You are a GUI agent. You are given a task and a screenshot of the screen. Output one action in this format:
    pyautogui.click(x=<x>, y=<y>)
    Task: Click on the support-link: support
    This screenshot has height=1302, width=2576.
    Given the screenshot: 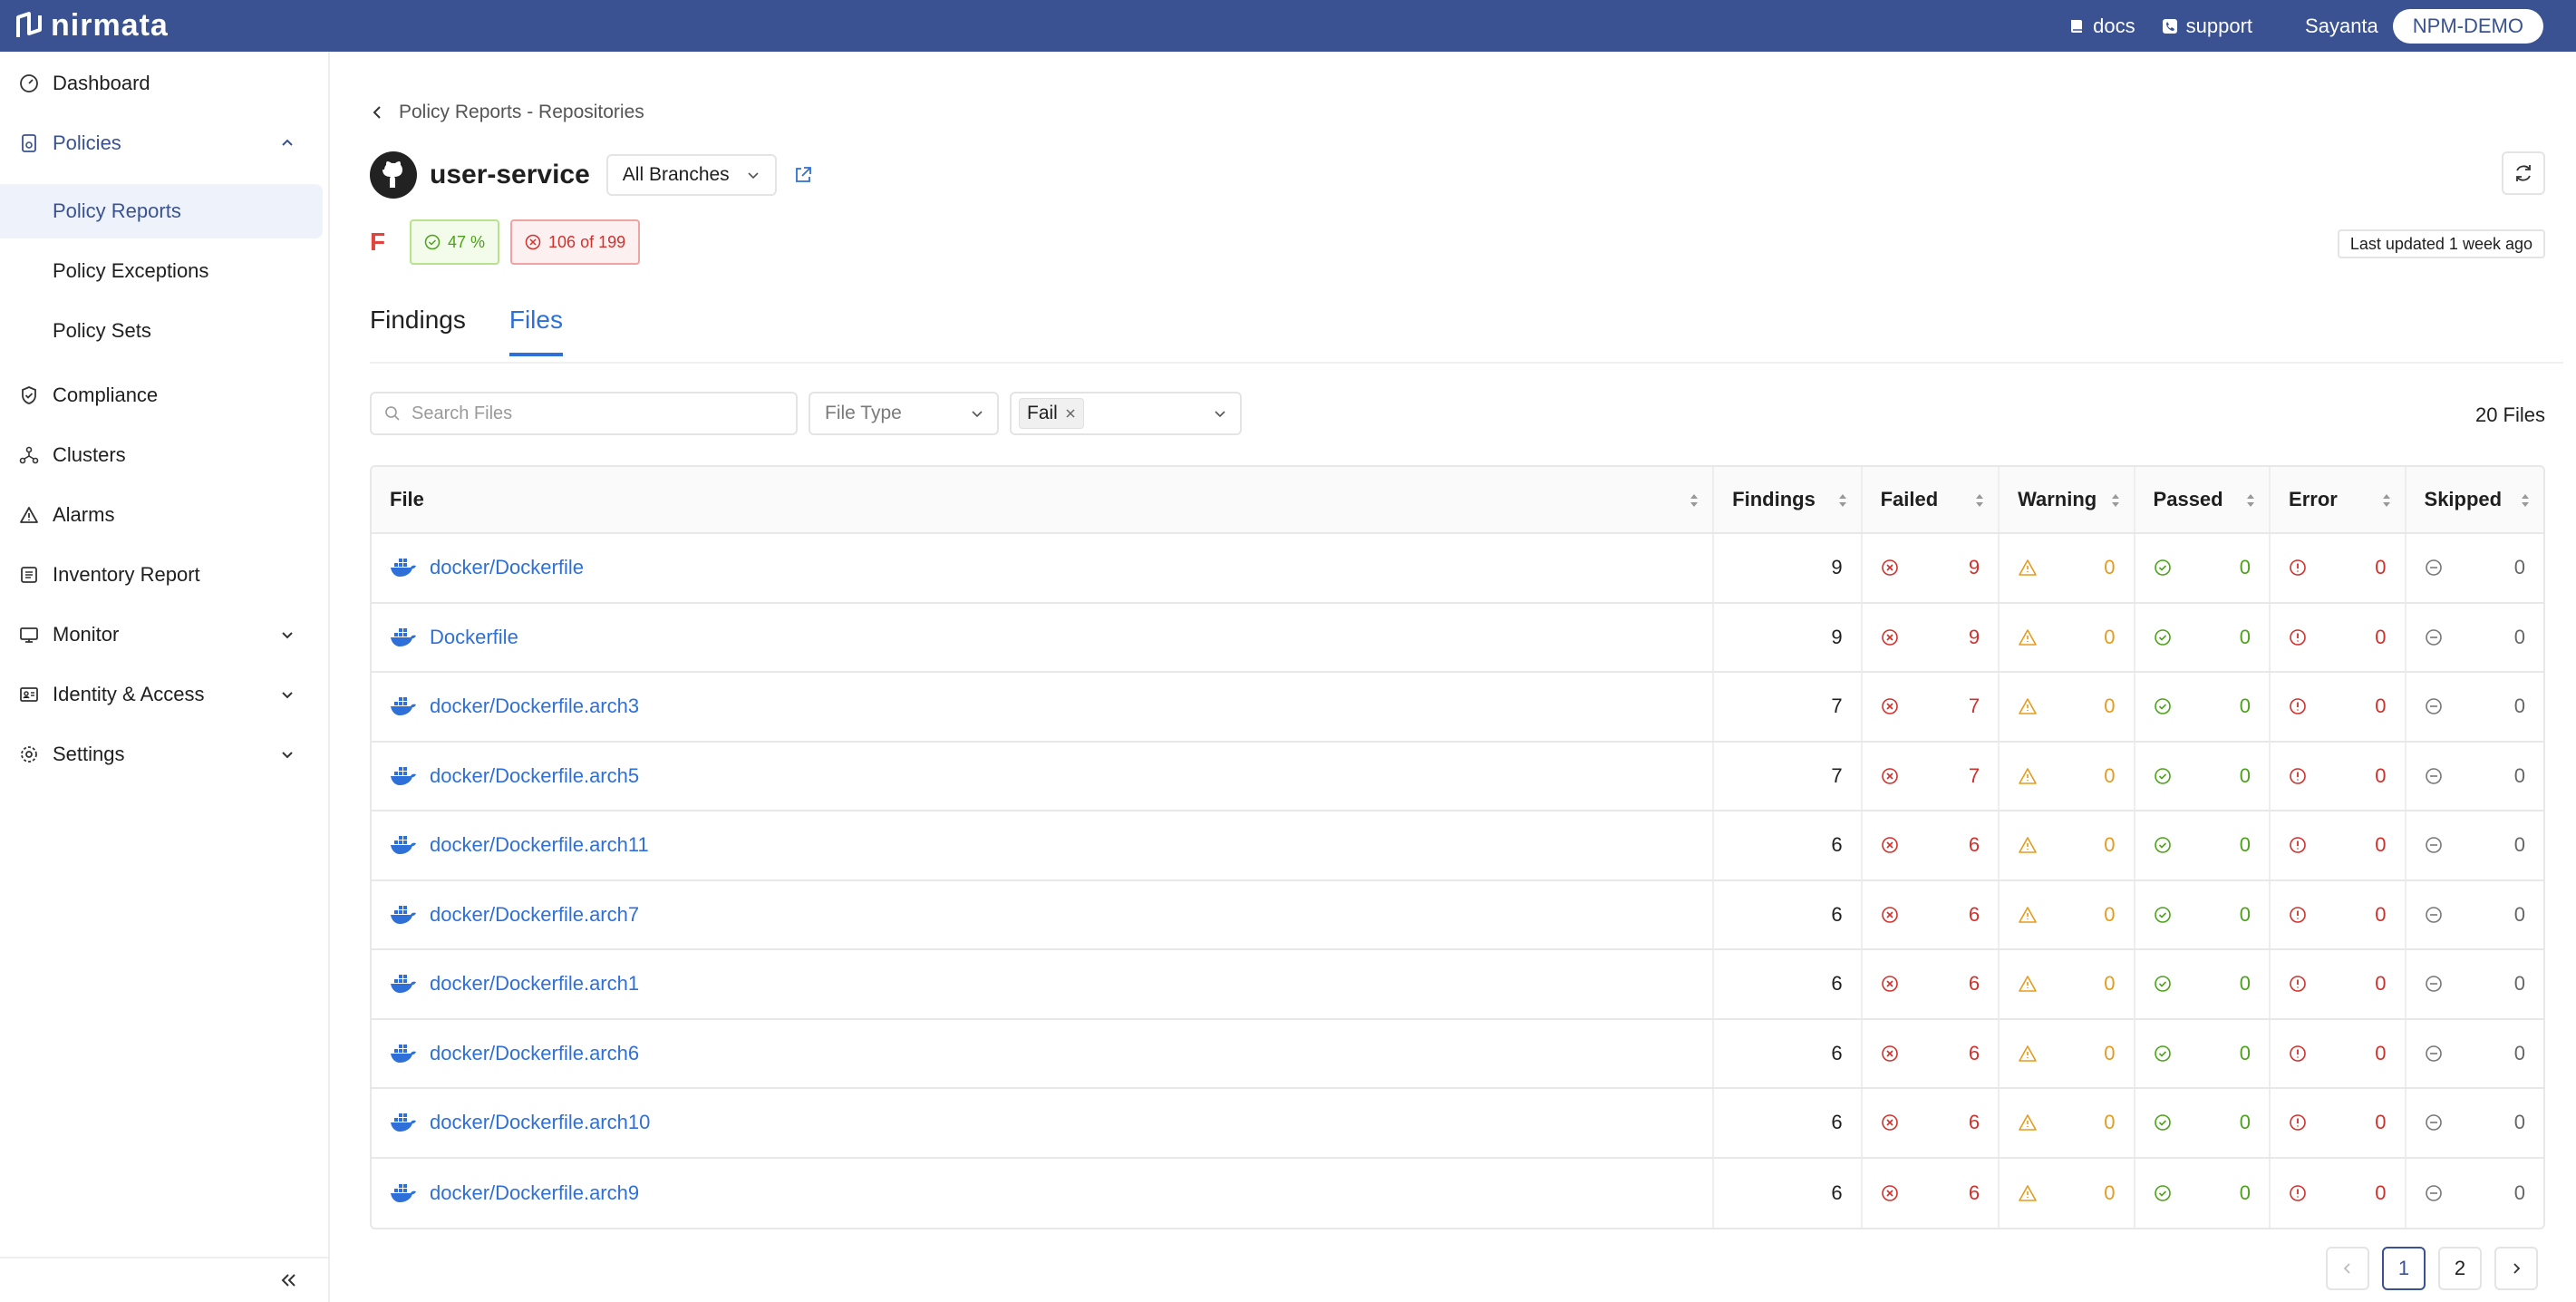 What is the action you would take?
    pyautogui.click(x=2206, y=26)
    